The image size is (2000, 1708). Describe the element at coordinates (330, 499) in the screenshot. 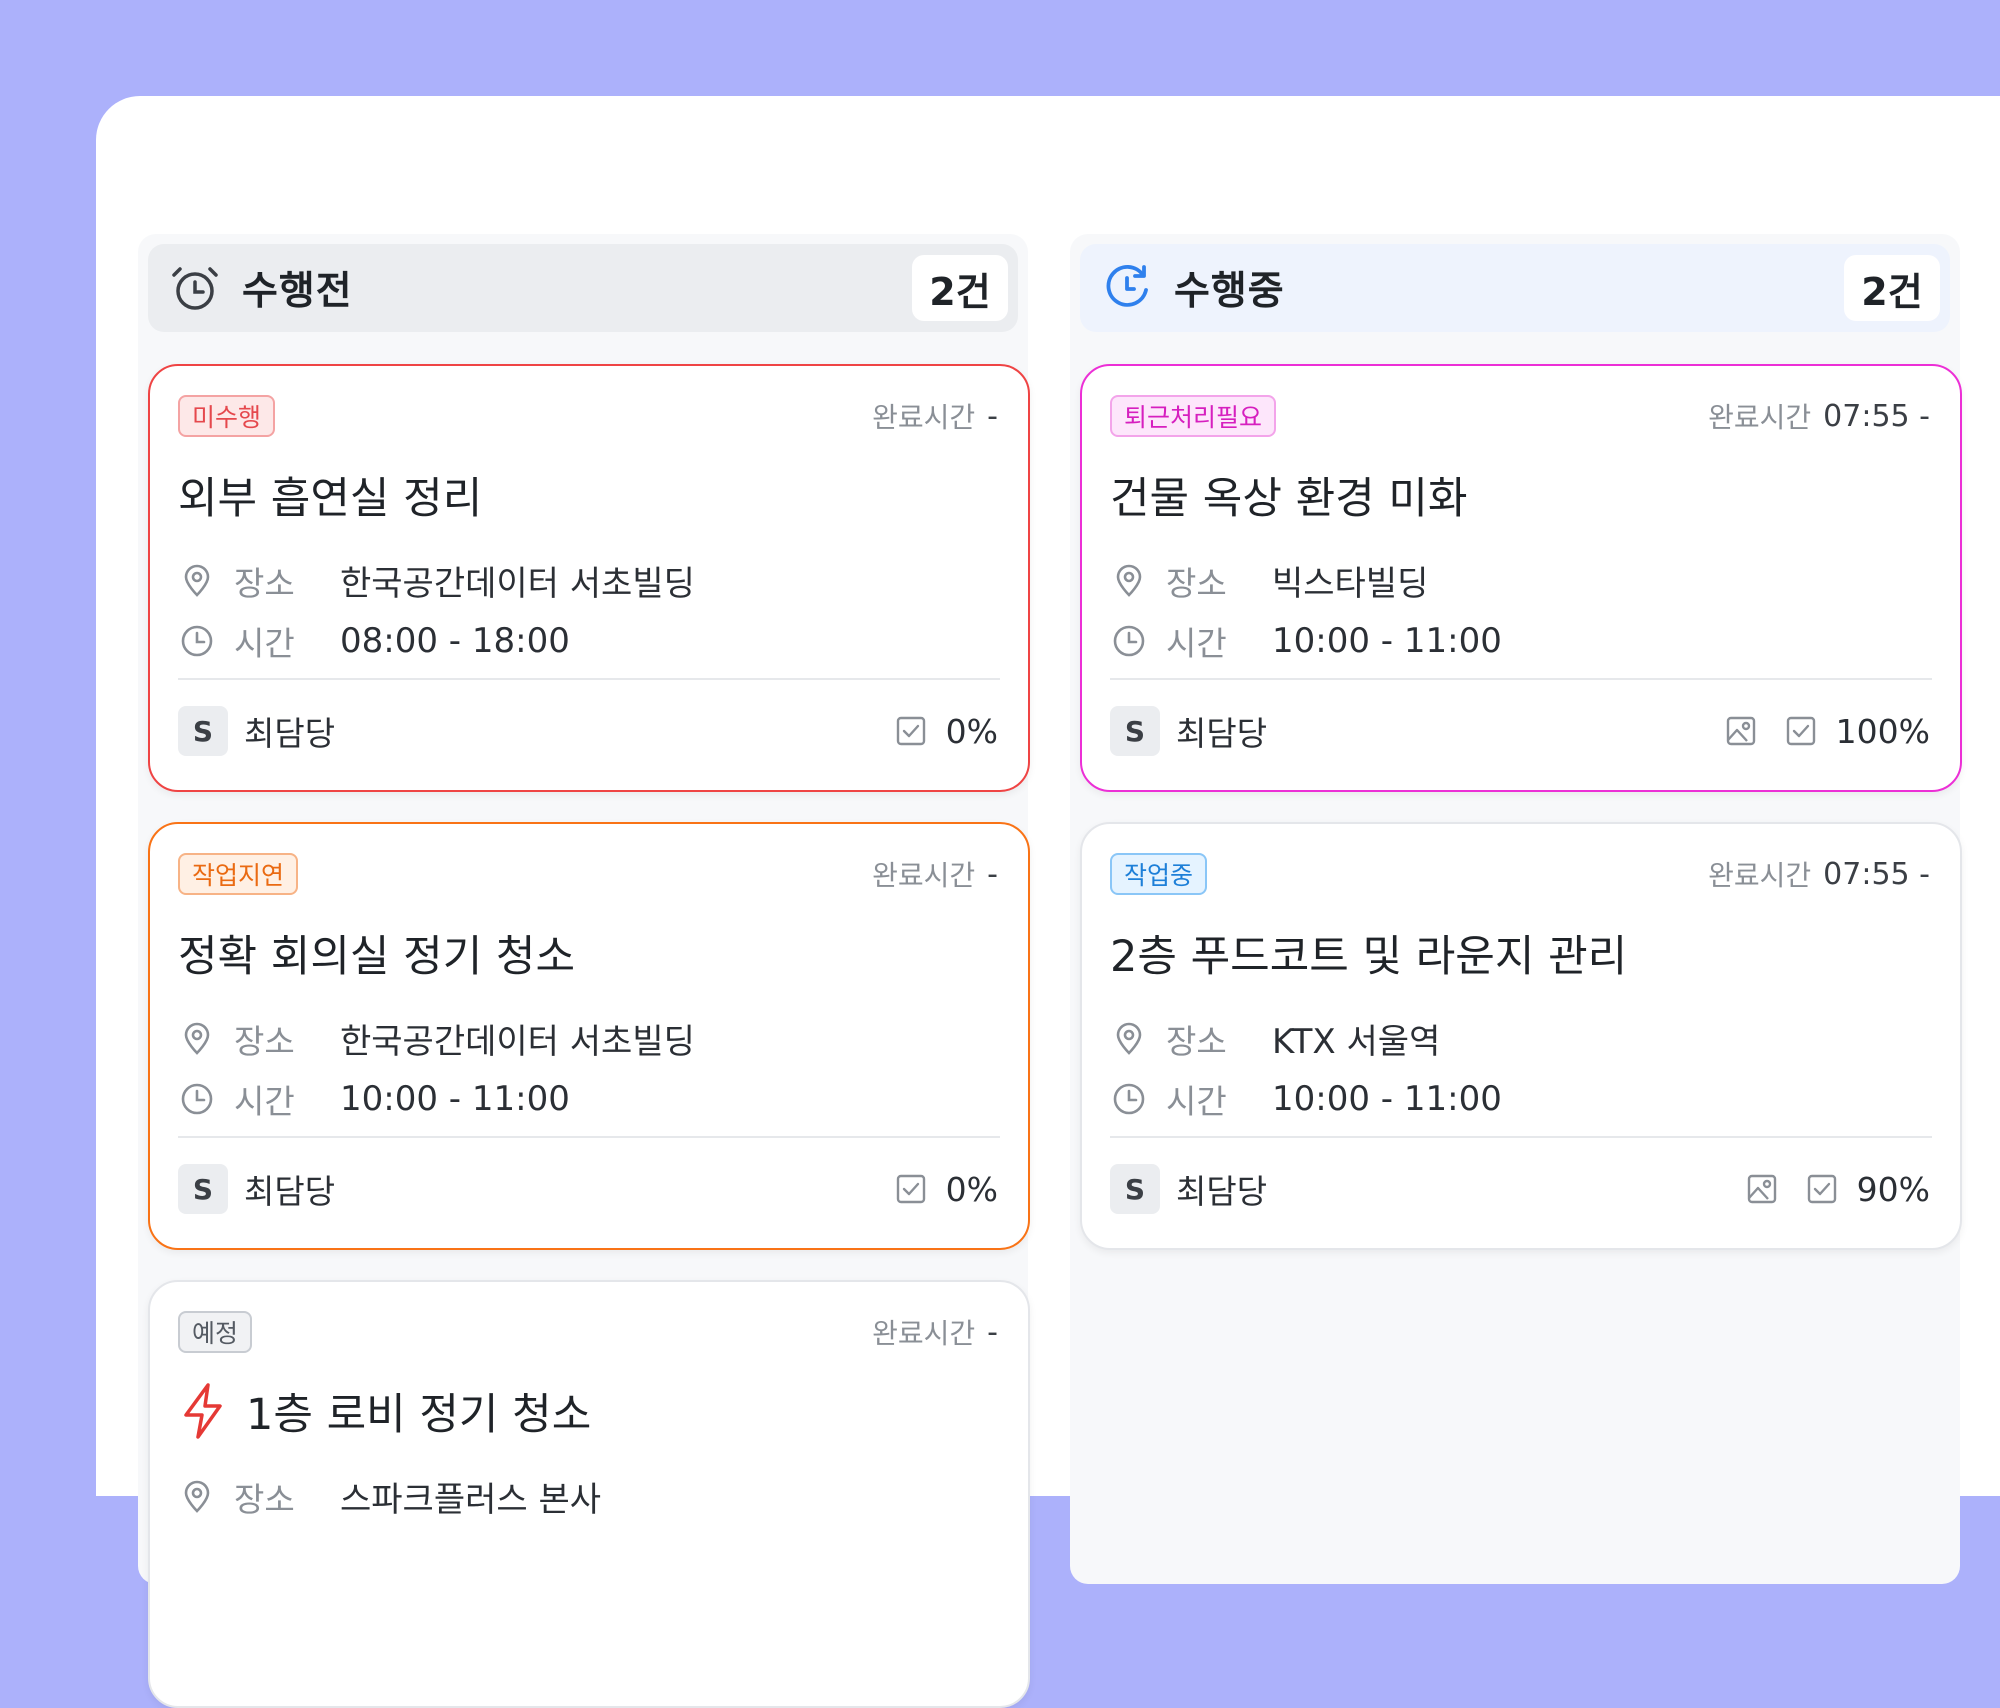

I see `task-title-text: 외부 흡연실 정리` at that location.